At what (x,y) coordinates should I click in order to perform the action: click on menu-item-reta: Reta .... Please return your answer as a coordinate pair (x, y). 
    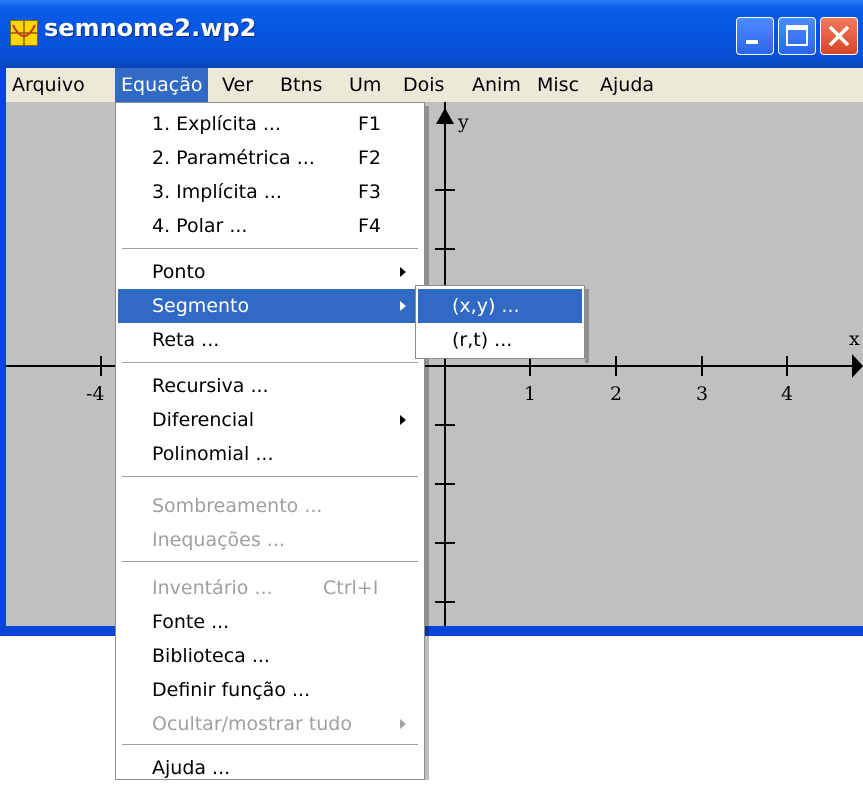
    Looking at the image, I should click on (270, 340).